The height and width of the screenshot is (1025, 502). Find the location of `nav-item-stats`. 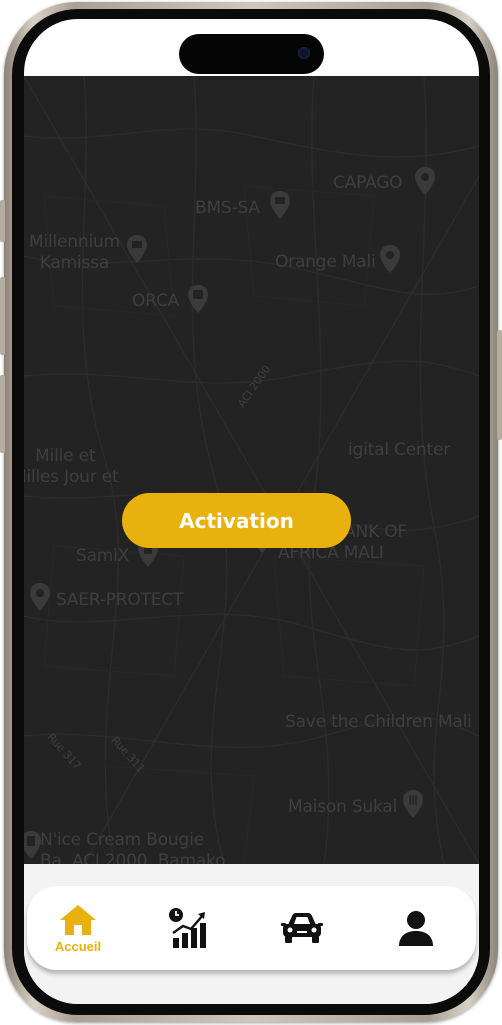

nav-item-stats is located at coordinates (189, 928).